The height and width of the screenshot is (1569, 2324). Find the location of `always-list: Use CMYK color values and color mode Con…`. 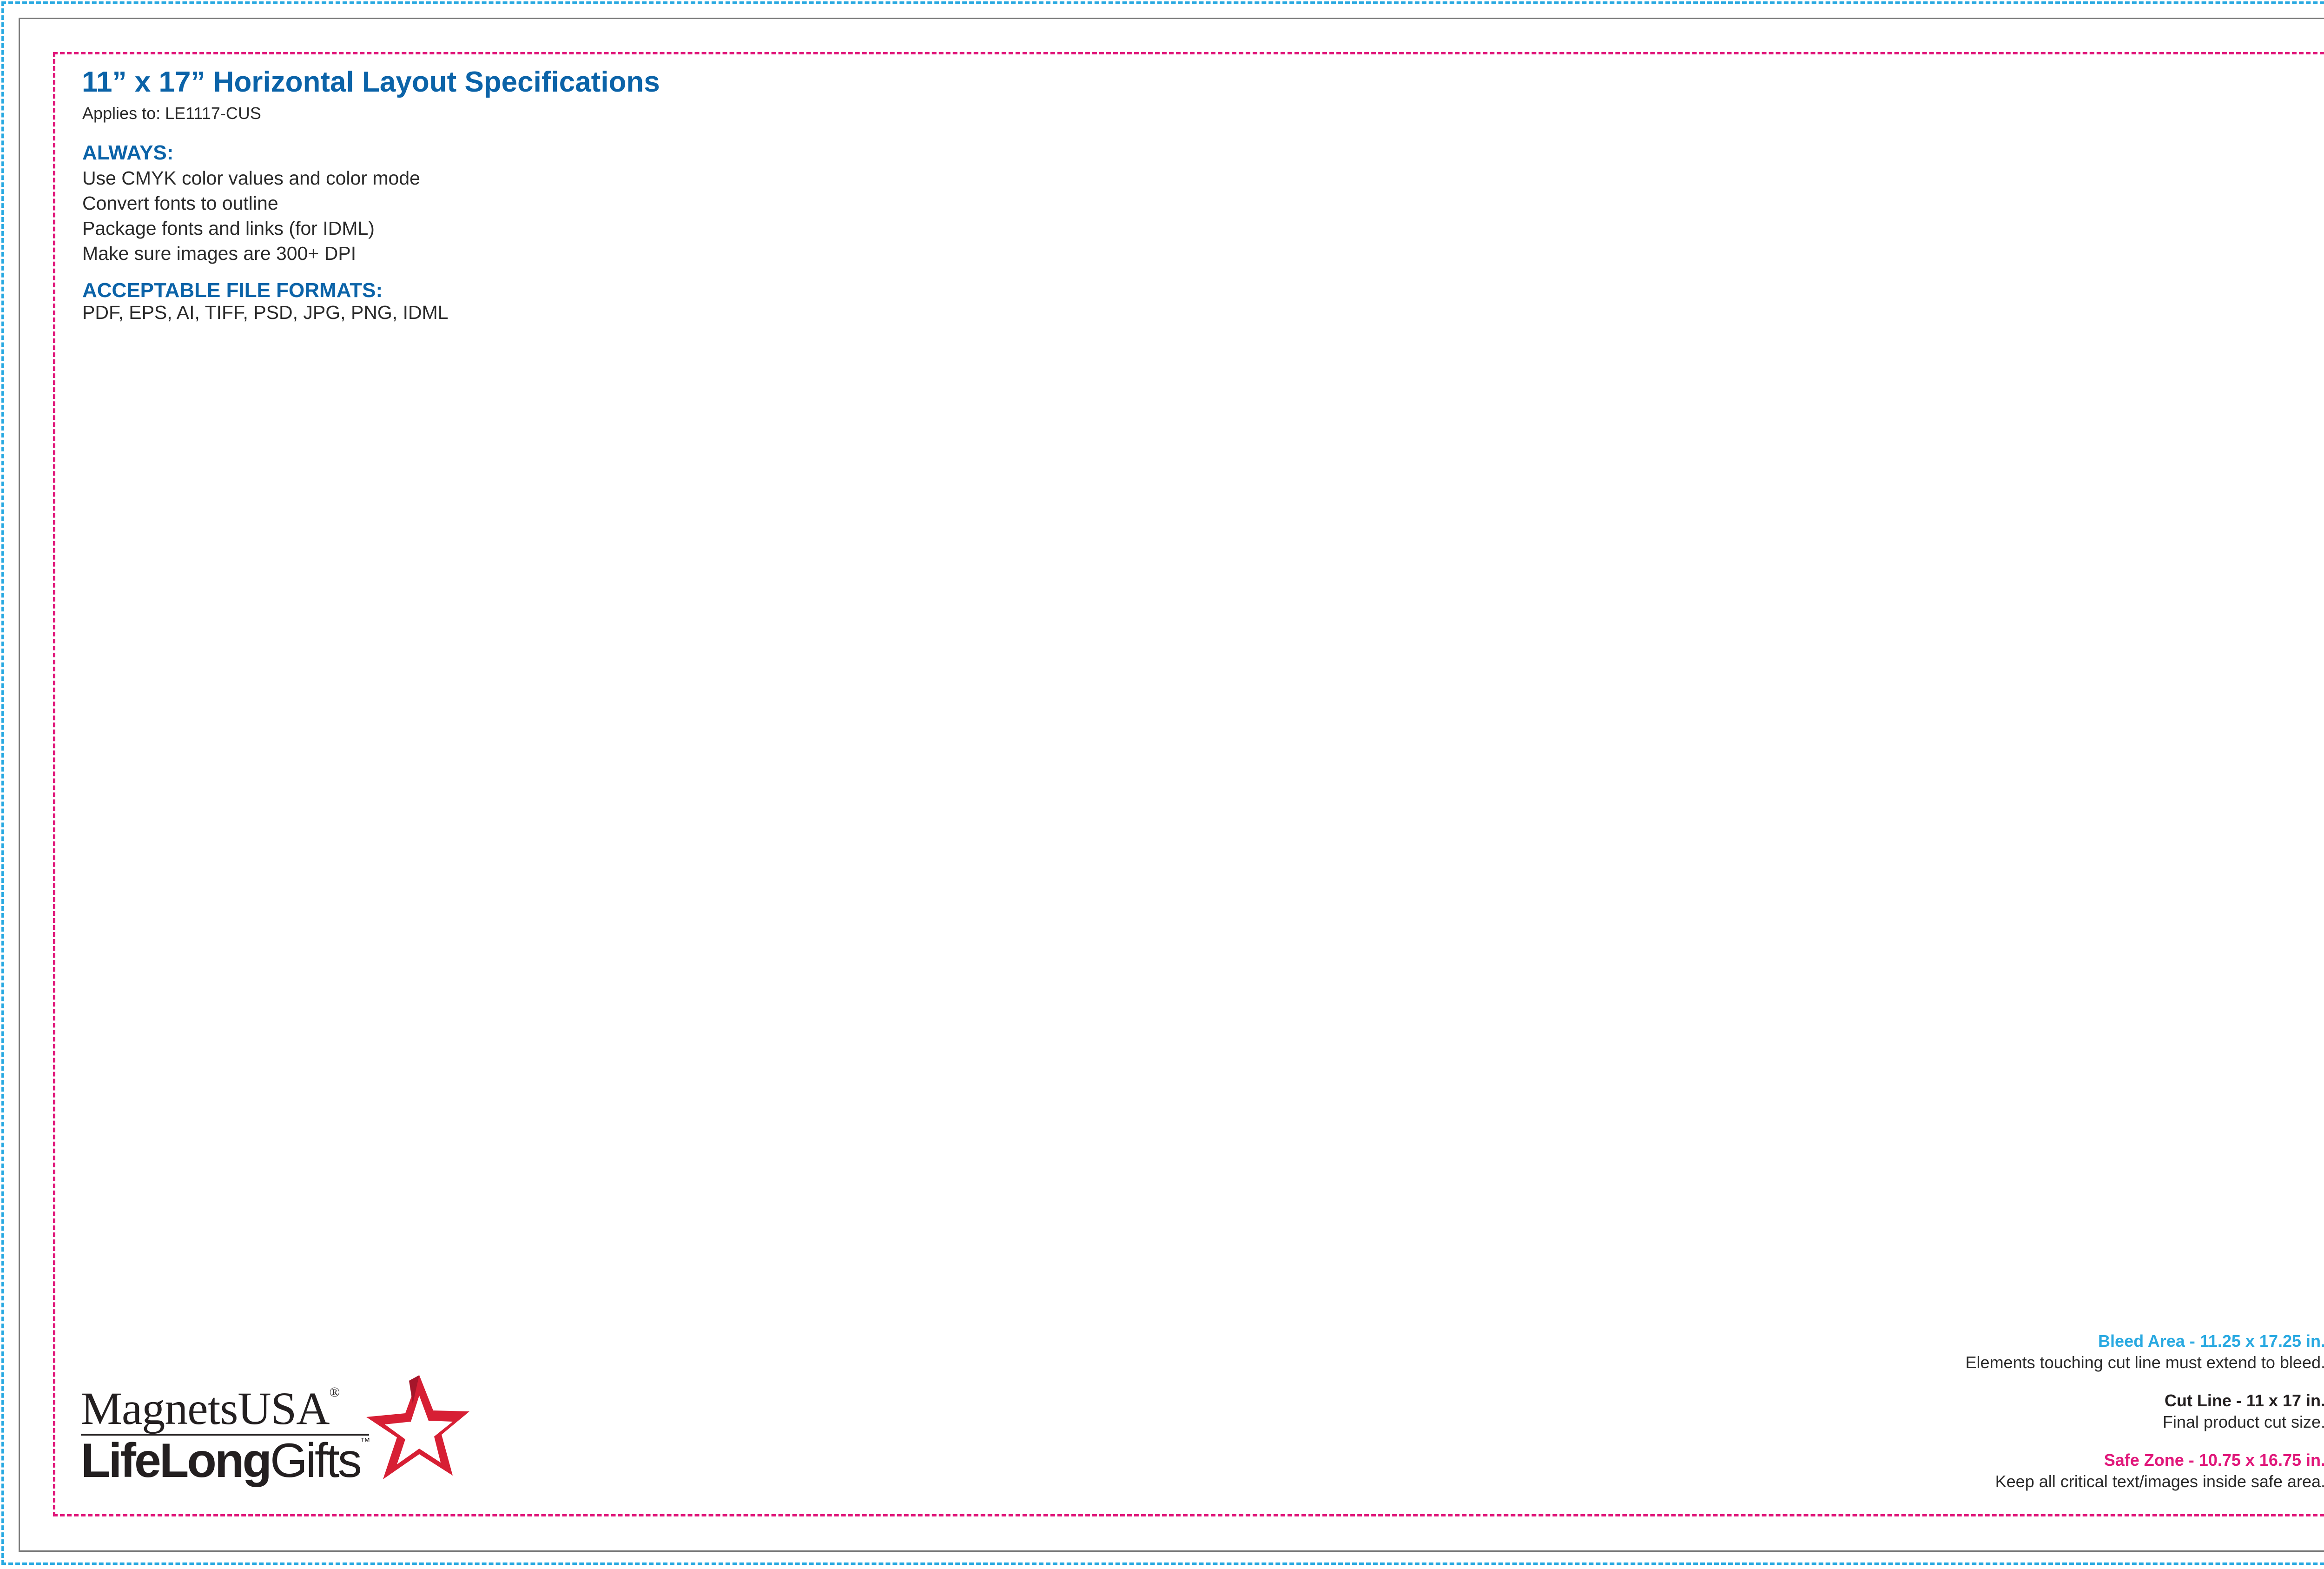

always-list: Use CMYK color values and color mode Con… is located at coordinates (251, 216).